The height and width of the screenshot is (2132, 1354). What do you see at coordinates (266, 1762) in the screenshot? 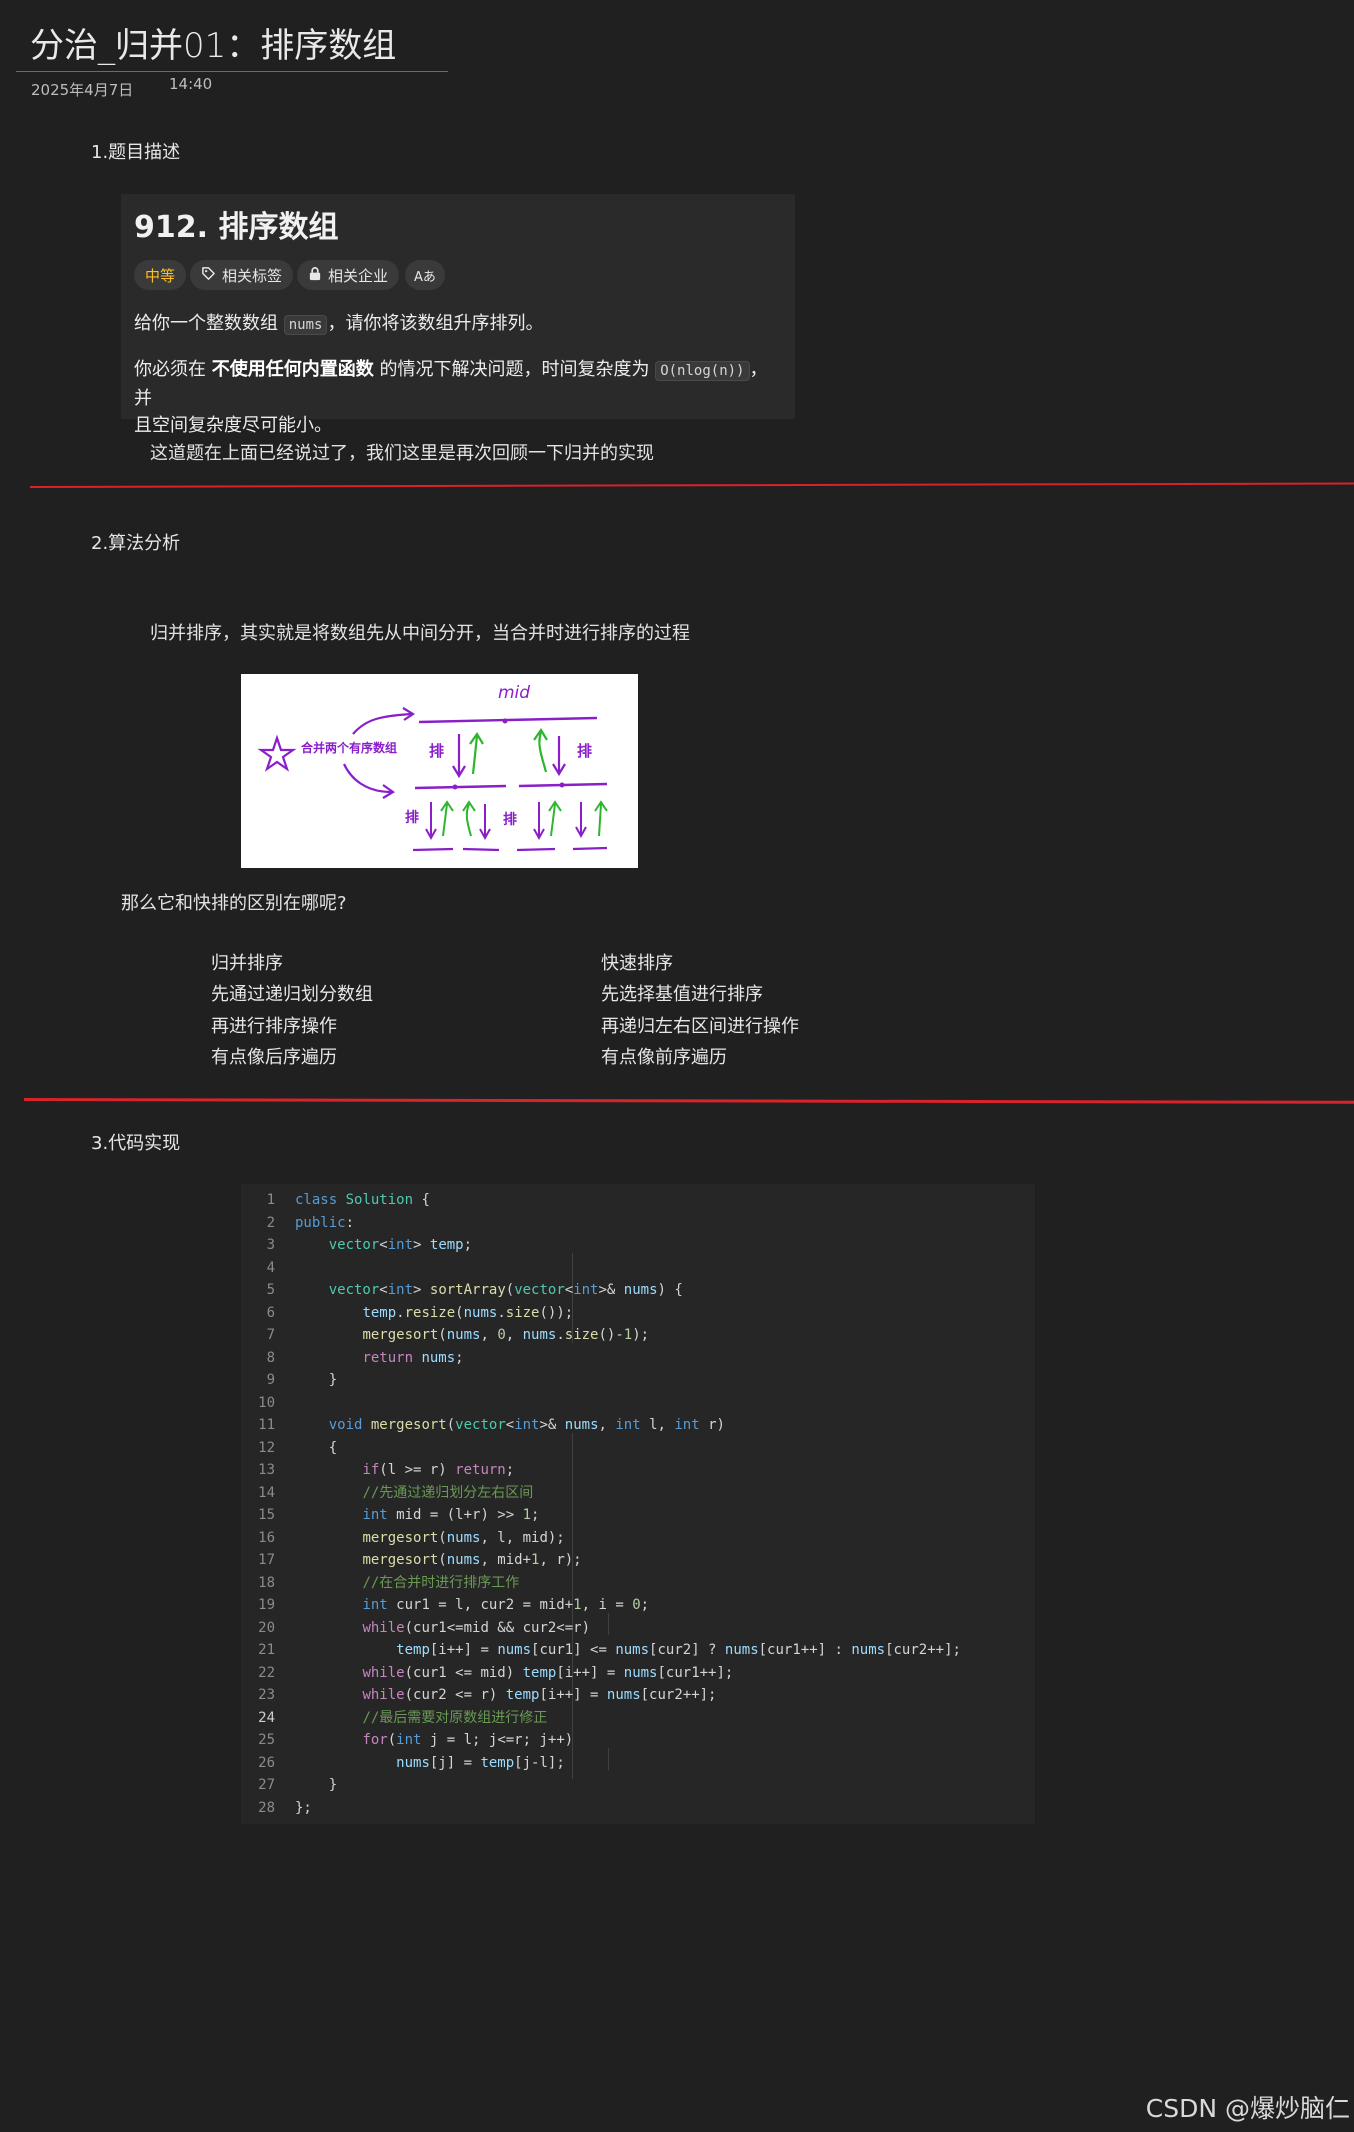
I see `code-line-number: 26` at bounding box center [266, 1762].